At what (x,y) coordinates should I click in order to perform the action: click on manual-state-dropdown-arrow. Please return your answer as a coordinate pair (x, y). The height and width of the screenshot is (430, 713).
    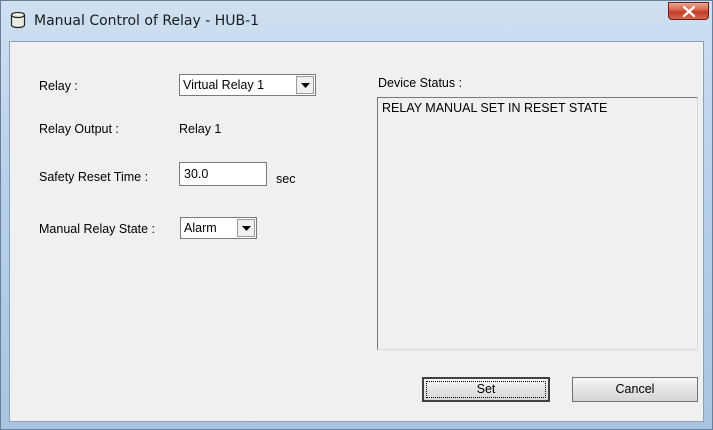
    Looking at the image, I should click on (246, 228).